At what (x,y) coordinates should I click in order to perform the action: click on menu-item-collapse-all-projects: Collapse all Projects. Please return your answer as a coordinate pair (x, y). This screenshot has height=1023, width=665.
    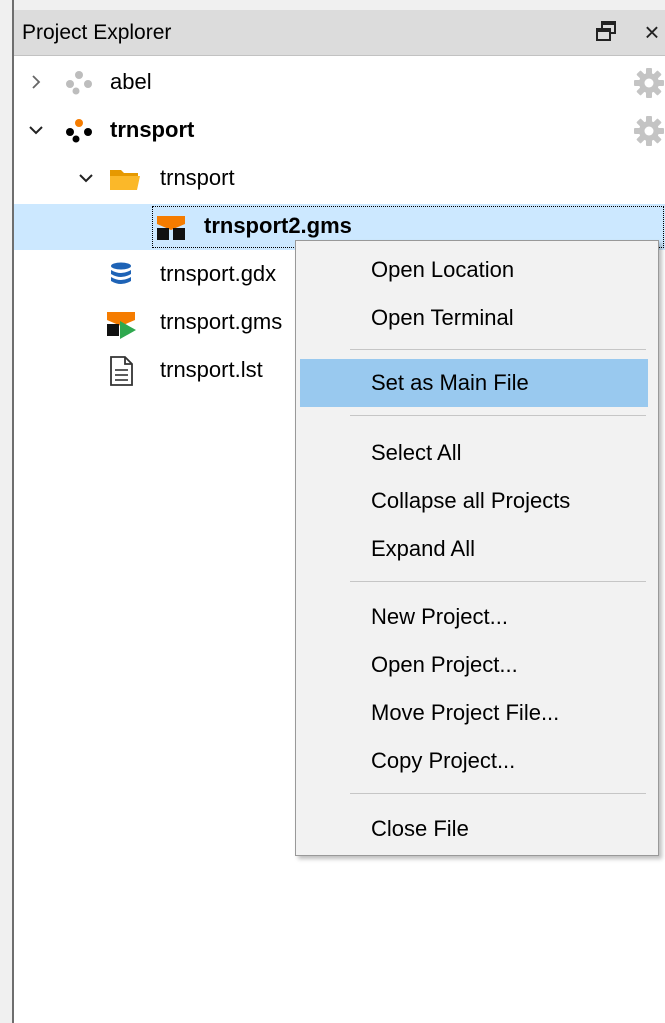
    Looking at the image, I should click on (474, 501).